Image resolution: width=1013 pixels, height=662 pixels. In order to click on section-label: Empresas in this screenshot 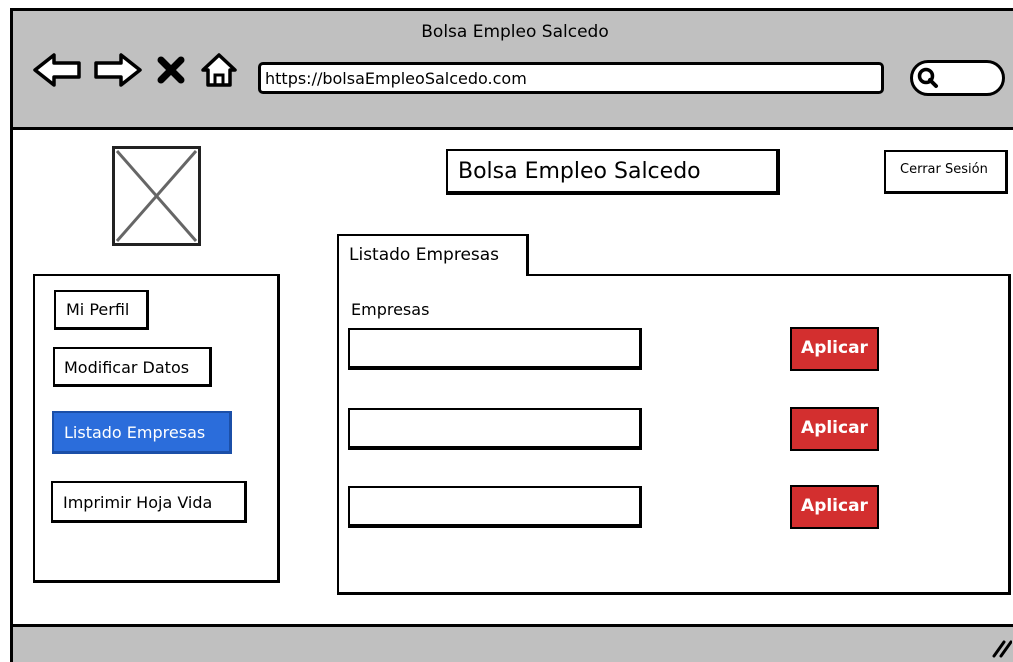, I will do `click(390, 309)`.